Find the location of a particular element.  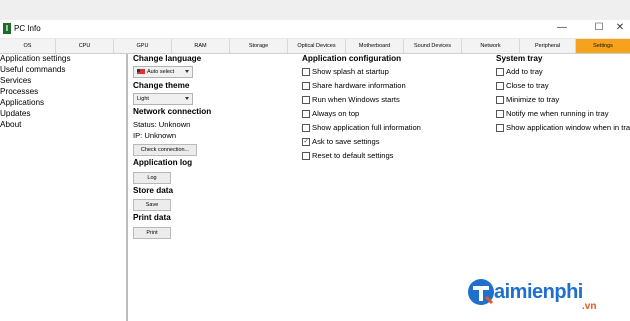

flag-icon is located at coordinates (141, 71).